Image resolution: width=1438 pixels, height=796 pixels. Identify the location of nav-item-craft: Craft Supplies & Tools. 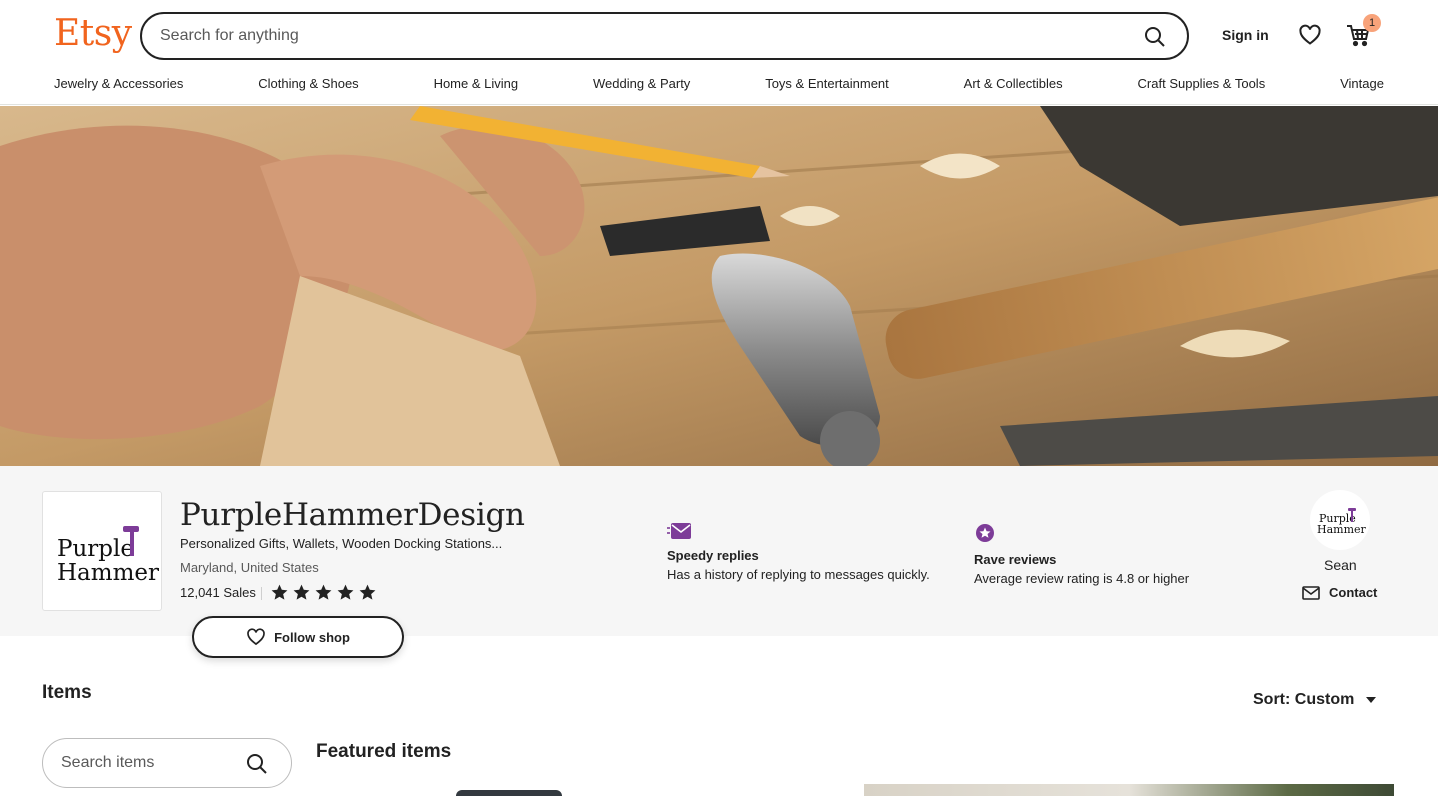
(1202, 83).